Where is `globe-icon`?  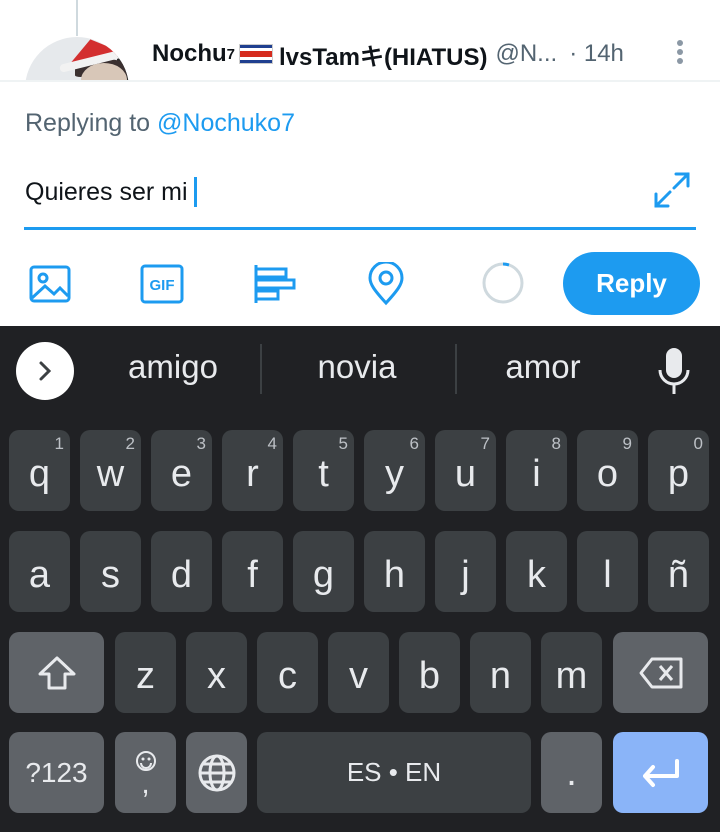 globe-icon is located at coordinates (216, 772).